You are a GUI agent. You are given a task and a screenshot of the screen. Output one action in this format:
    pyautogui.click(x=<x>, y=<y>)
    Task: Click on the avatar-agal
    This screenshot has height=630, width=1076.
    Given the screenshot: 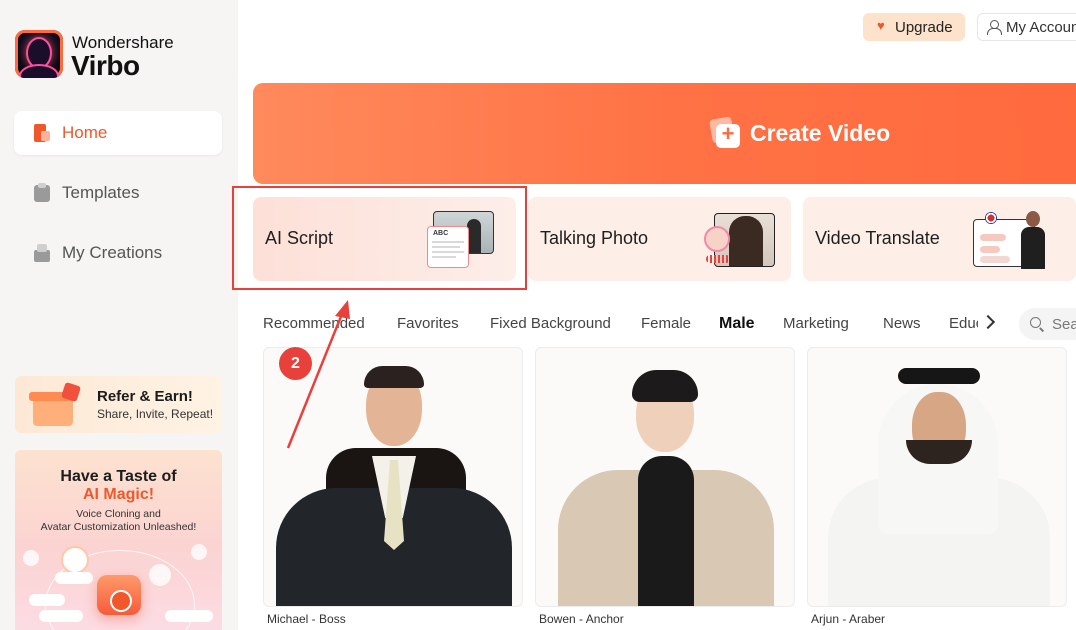 What is the action you would take?
    pyautogui.click(x=939, y=376)
    